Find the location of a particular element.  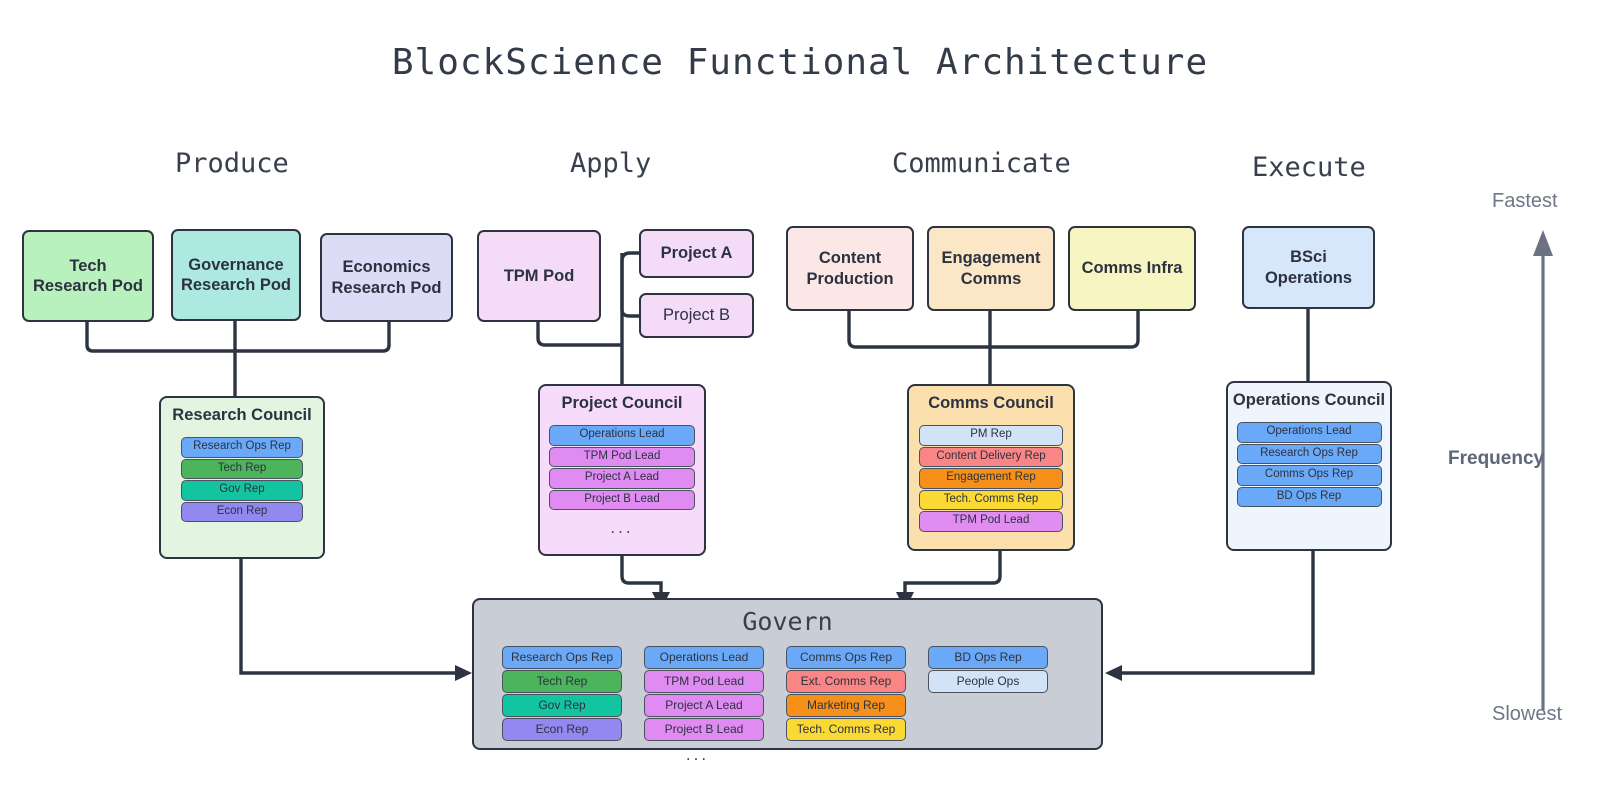

govern-title: Govern is located at coordinates (787, 621).